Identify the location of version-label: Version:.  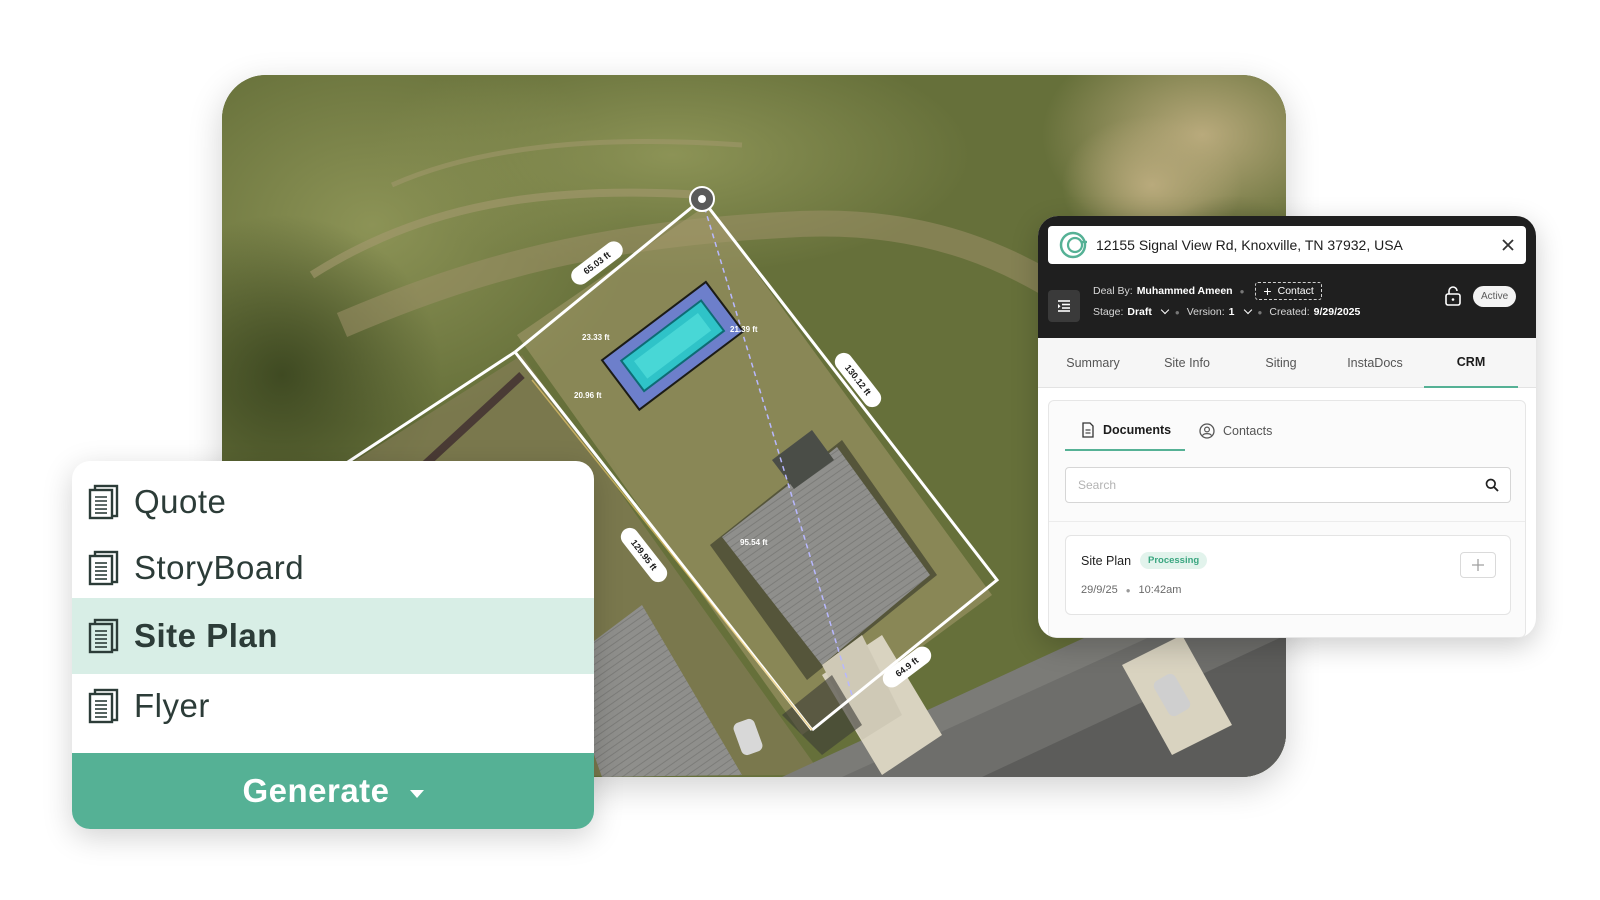
(1205, 312).